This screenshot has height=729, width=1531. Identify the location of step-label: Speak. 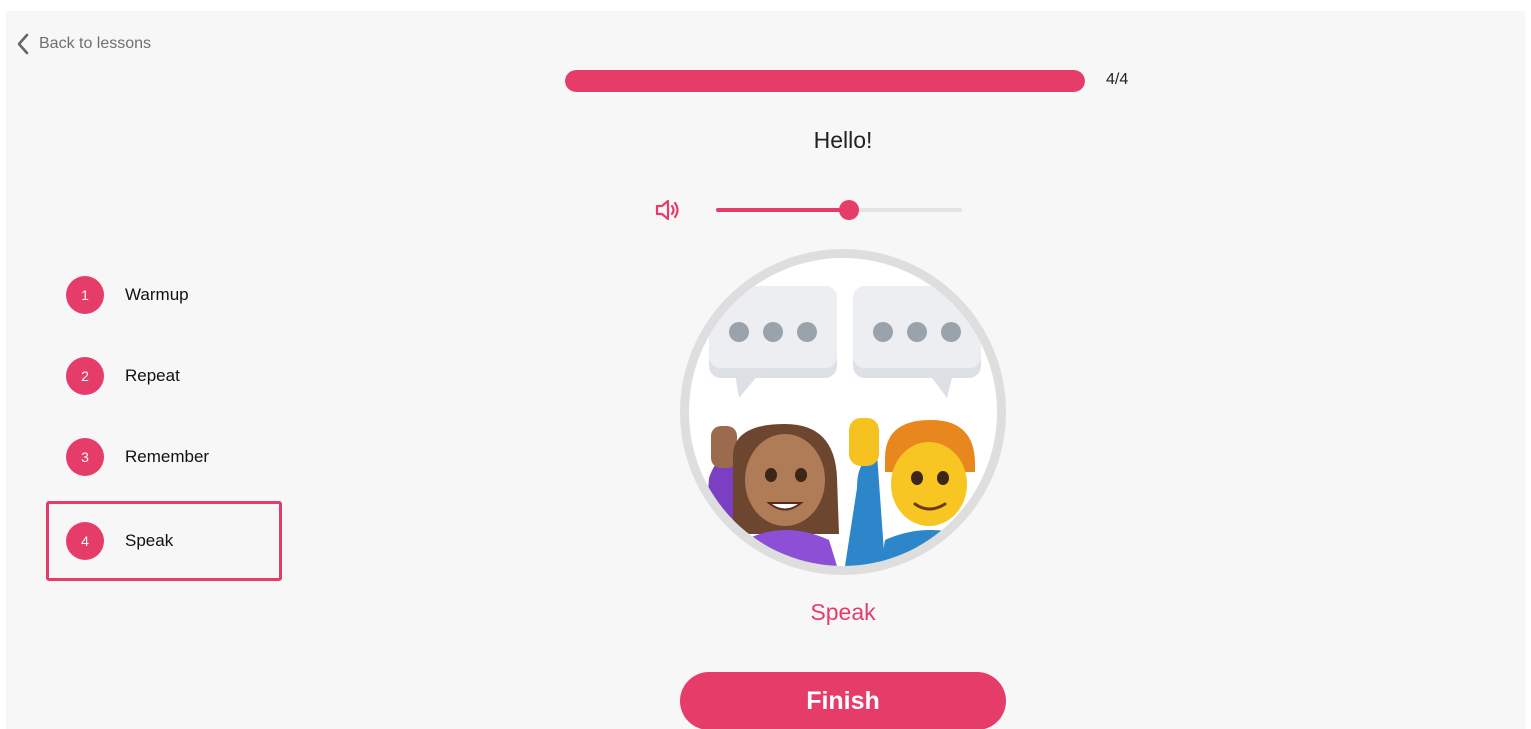
(149, 540).